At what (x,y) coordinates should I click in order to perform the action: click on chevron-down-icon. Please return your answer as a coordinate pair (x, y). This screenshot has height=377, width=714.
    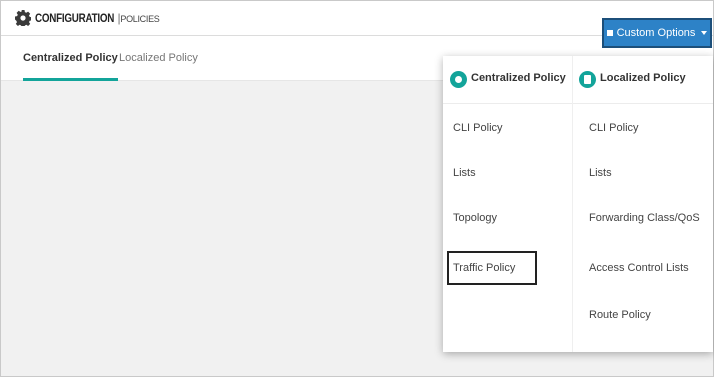
    Looking at the image, I should click on (704, 33).